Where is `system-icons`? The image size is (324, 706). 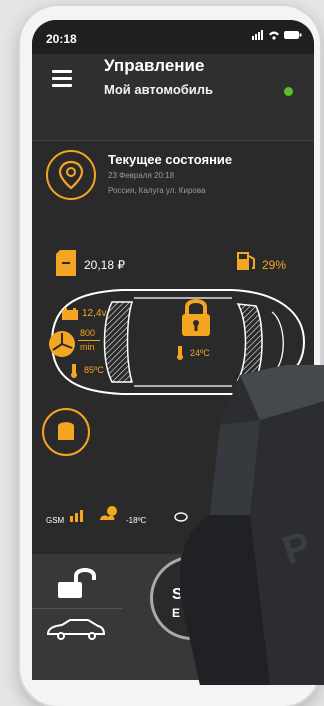 system-icons is located at coordinates (277, 35).